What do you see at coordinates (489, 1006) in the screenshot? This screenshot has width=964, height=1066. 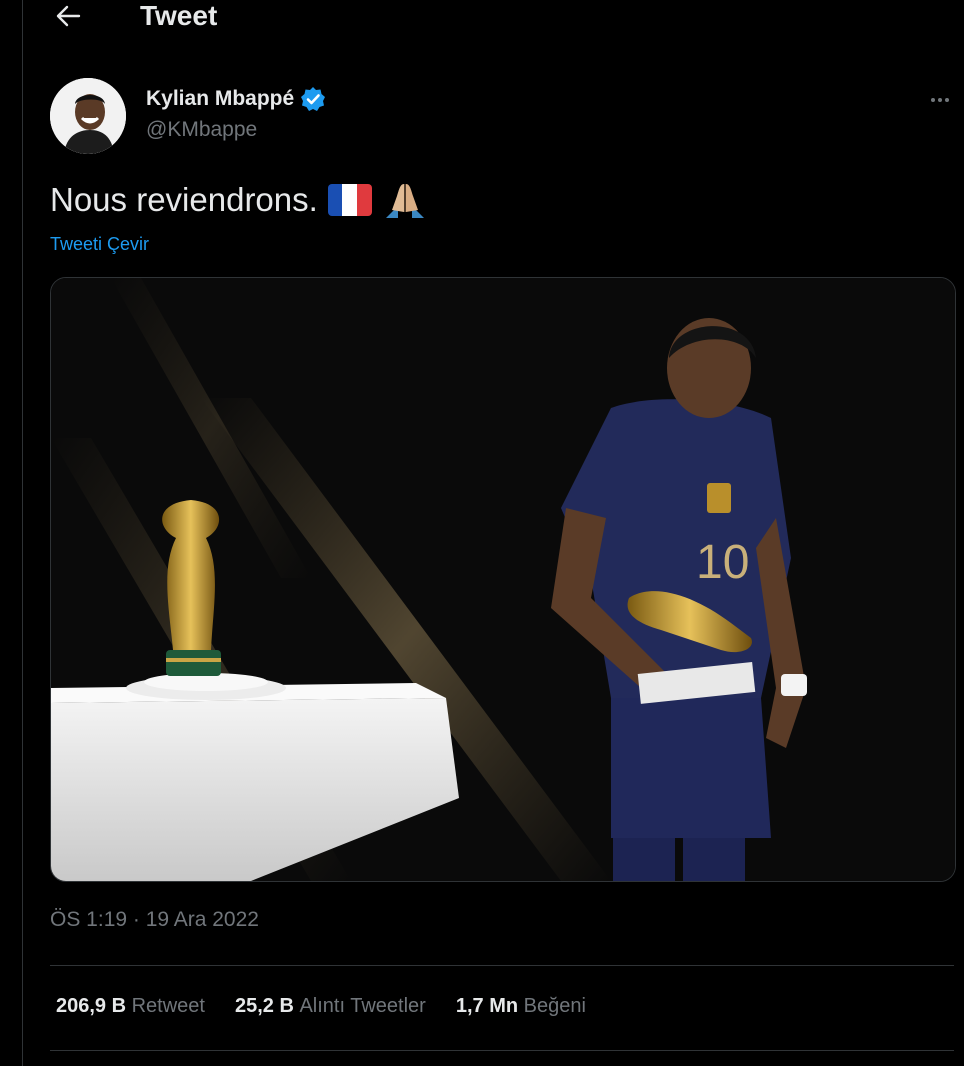 I see `like-count-value: 1,7 Mn` at bounding box center [489, 1006].